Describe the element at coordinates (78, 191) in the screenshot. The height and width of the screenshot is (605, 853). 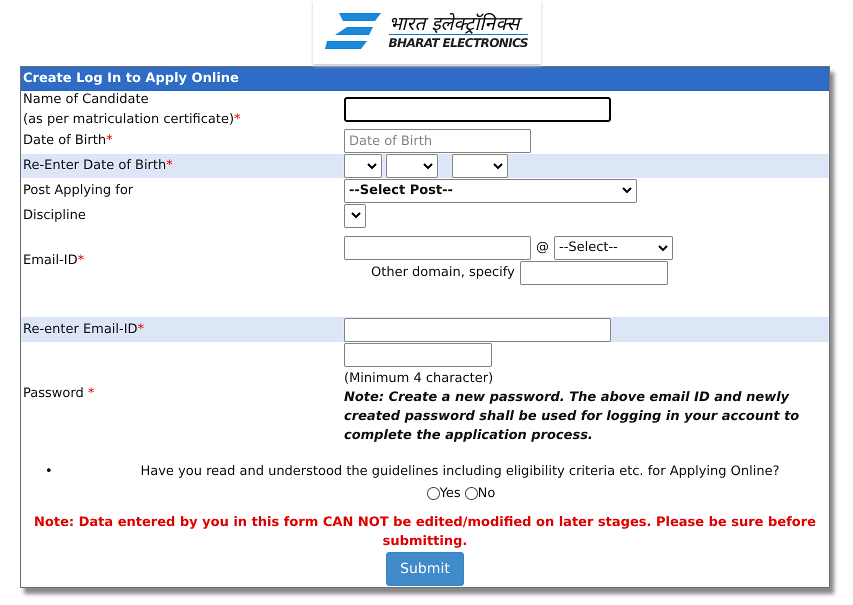
I see `field-label: Post Applying for` at that location.